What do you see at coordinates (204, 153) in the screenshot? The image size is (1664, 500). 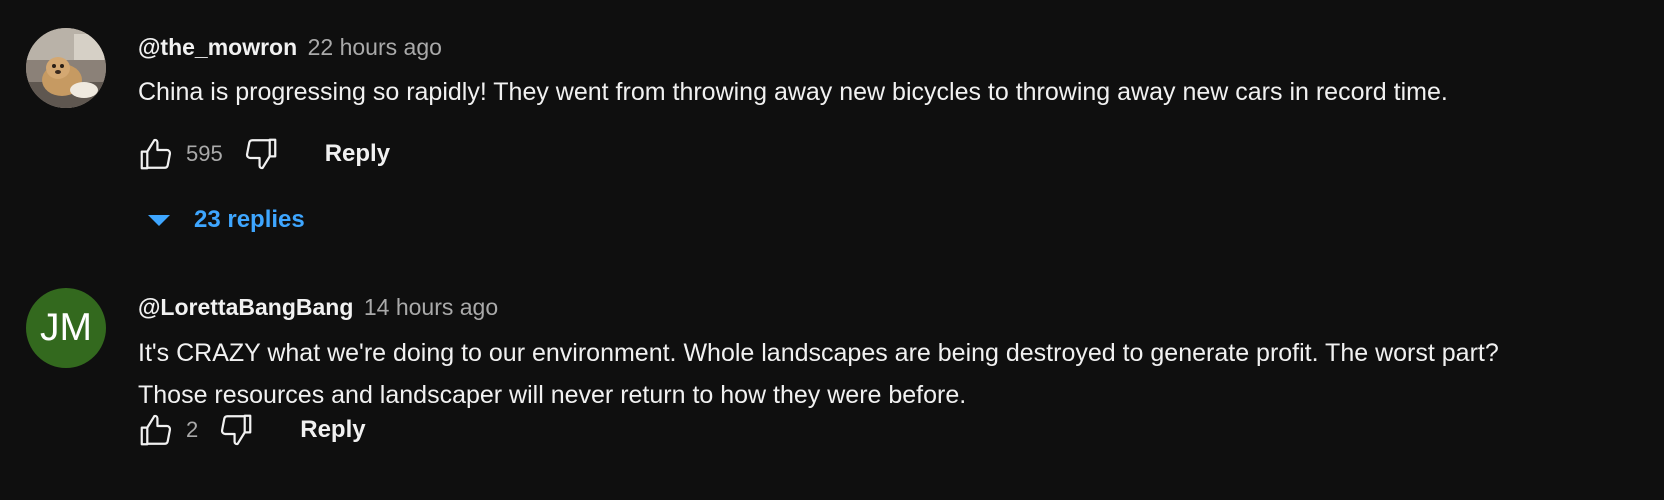 I see `like-count: 595` at bounding box center [204, 153].